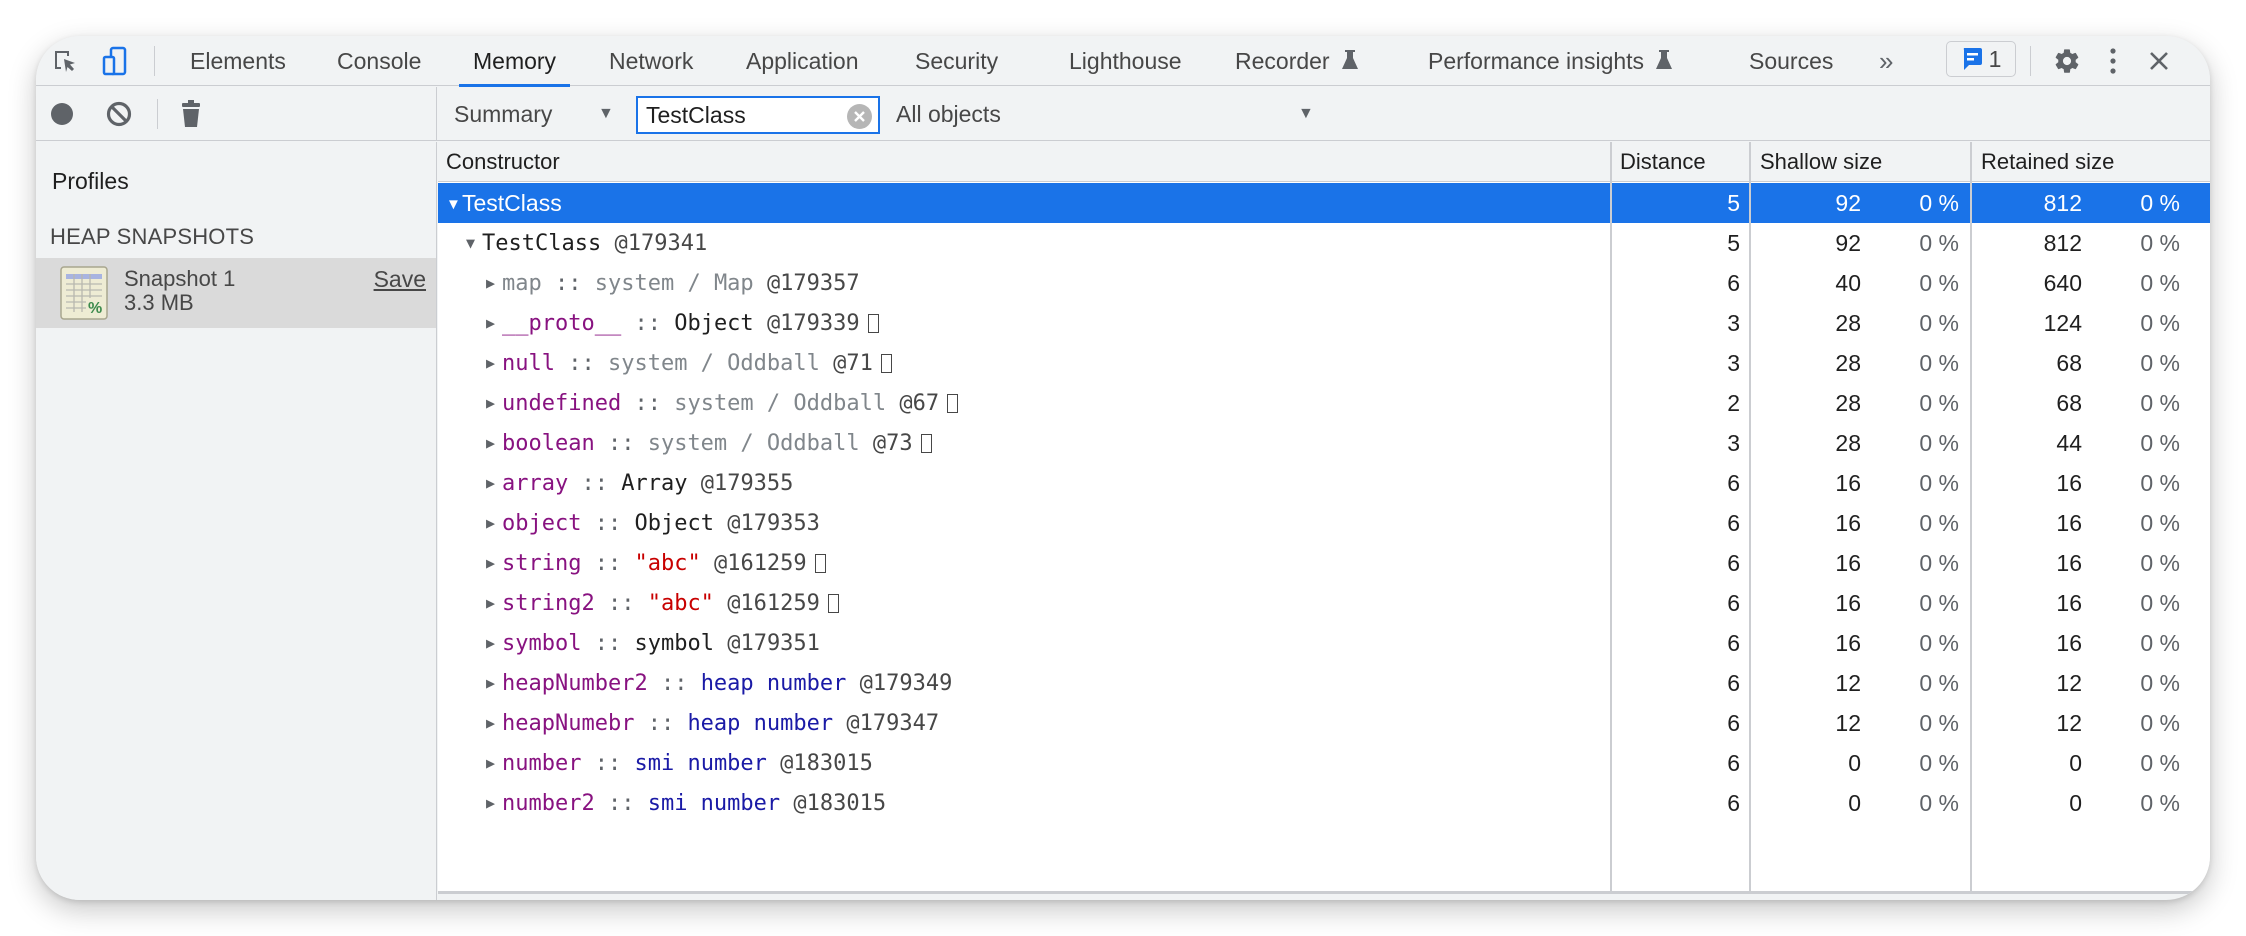 The height and width of the screenshot is (936, 2246). Describe the element at coordinates (65, 61) in the screenshot. I see `inspect-element-icon` at that location.